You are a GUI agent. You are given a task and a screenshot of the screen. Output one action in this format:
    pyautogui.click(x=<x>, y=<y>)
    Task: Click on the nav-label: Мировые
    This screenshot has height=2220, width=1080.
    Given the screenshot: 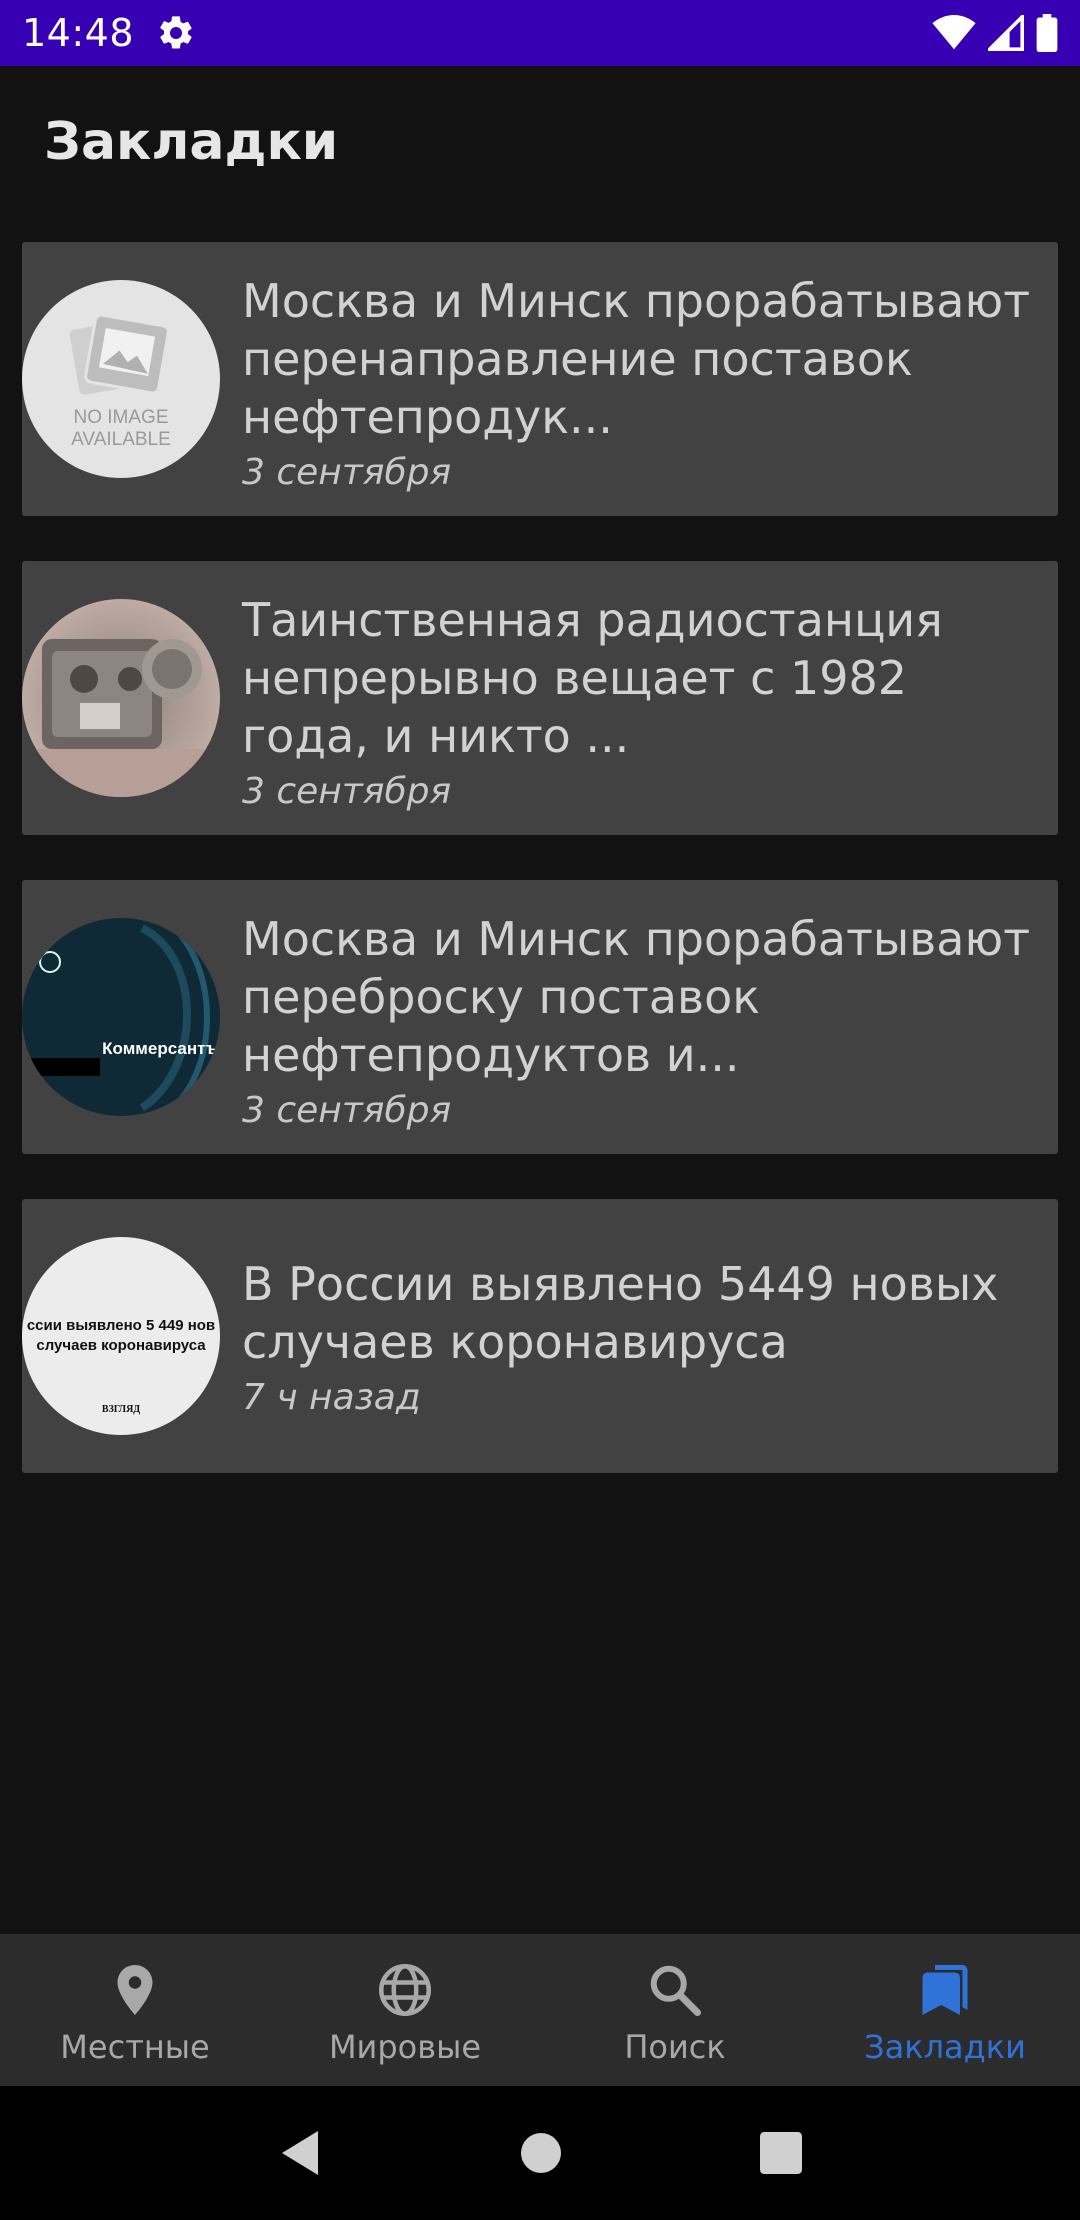 What is the action you would take?
    pyautogui.click(x=405, y=2047)
    